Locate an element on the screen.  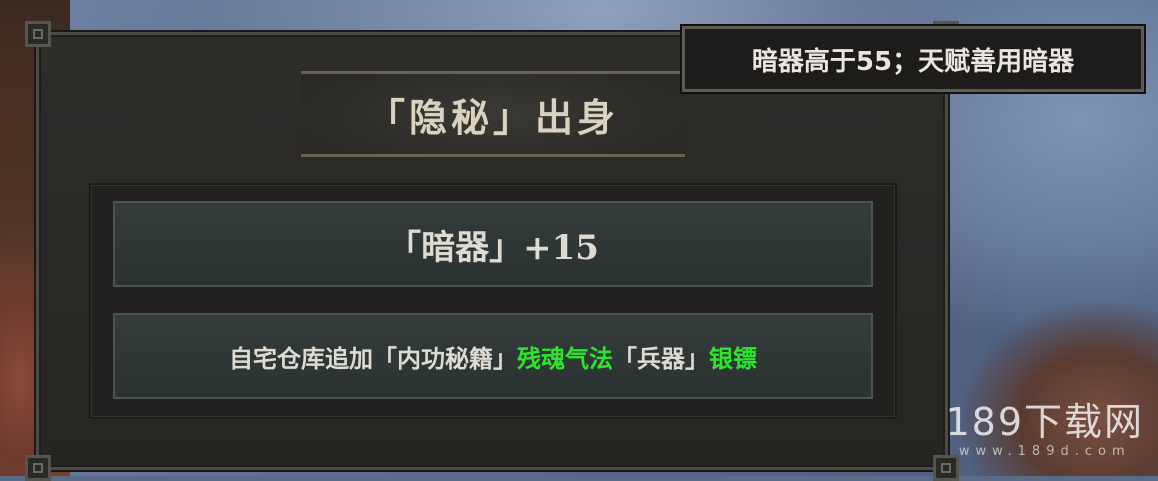
stat-bonus-row: 「暗器」+15 is located at coordinates (493, 244).